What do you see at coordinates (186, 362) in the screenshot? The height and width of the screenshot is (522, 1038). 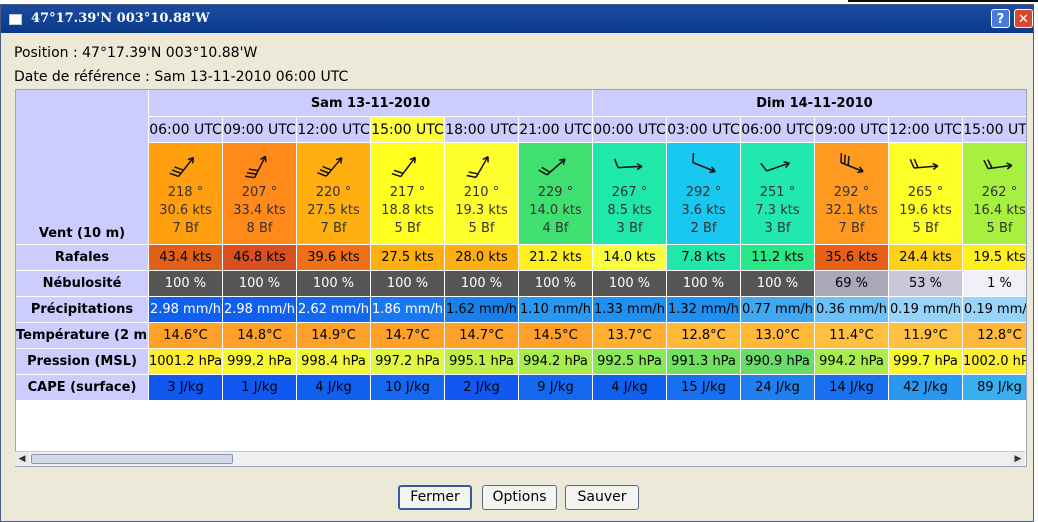 I see `pressure-cell: 1001.2 hPa` at bounding box center [186, 362].